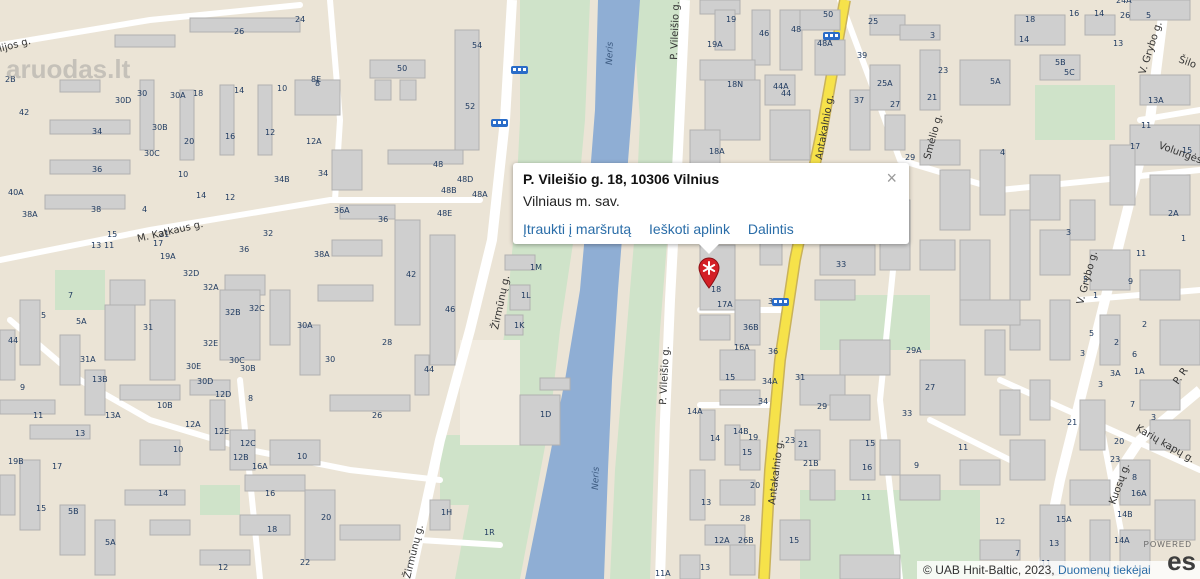 The width and height of the screenshot is (1200, 579). What do you see at coordinates (753, 437) in the screenshot?
I see `house-number: 19` at bounding box center [753, 437].